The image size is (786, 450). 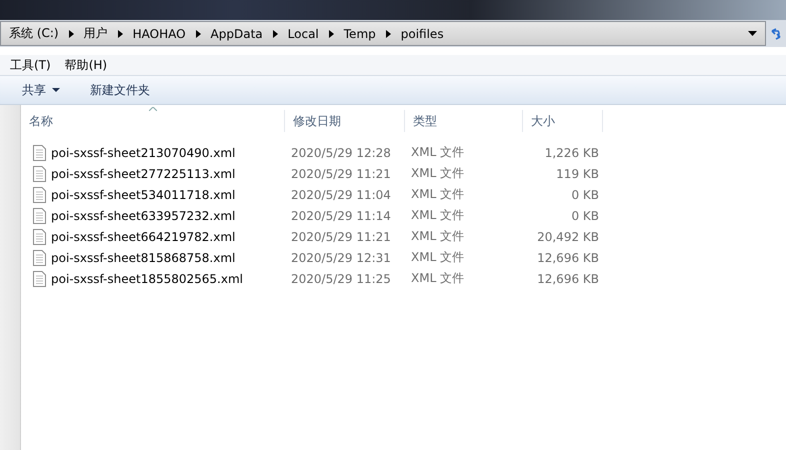 What do you see at coordinates (563, 121) in the screenshot?
I see `column-header: 大小` at bounding box center [563, 121].